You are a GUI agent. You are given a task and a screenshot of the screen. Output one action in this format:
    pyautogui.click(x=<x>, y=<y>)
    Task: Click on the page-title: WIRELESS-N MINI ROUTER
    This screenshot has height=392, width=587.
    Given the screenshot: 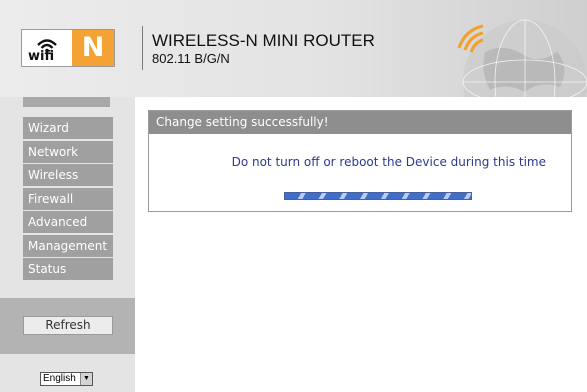 What is the action you would take?
    pyautogui.click(x=263, y=40)
    